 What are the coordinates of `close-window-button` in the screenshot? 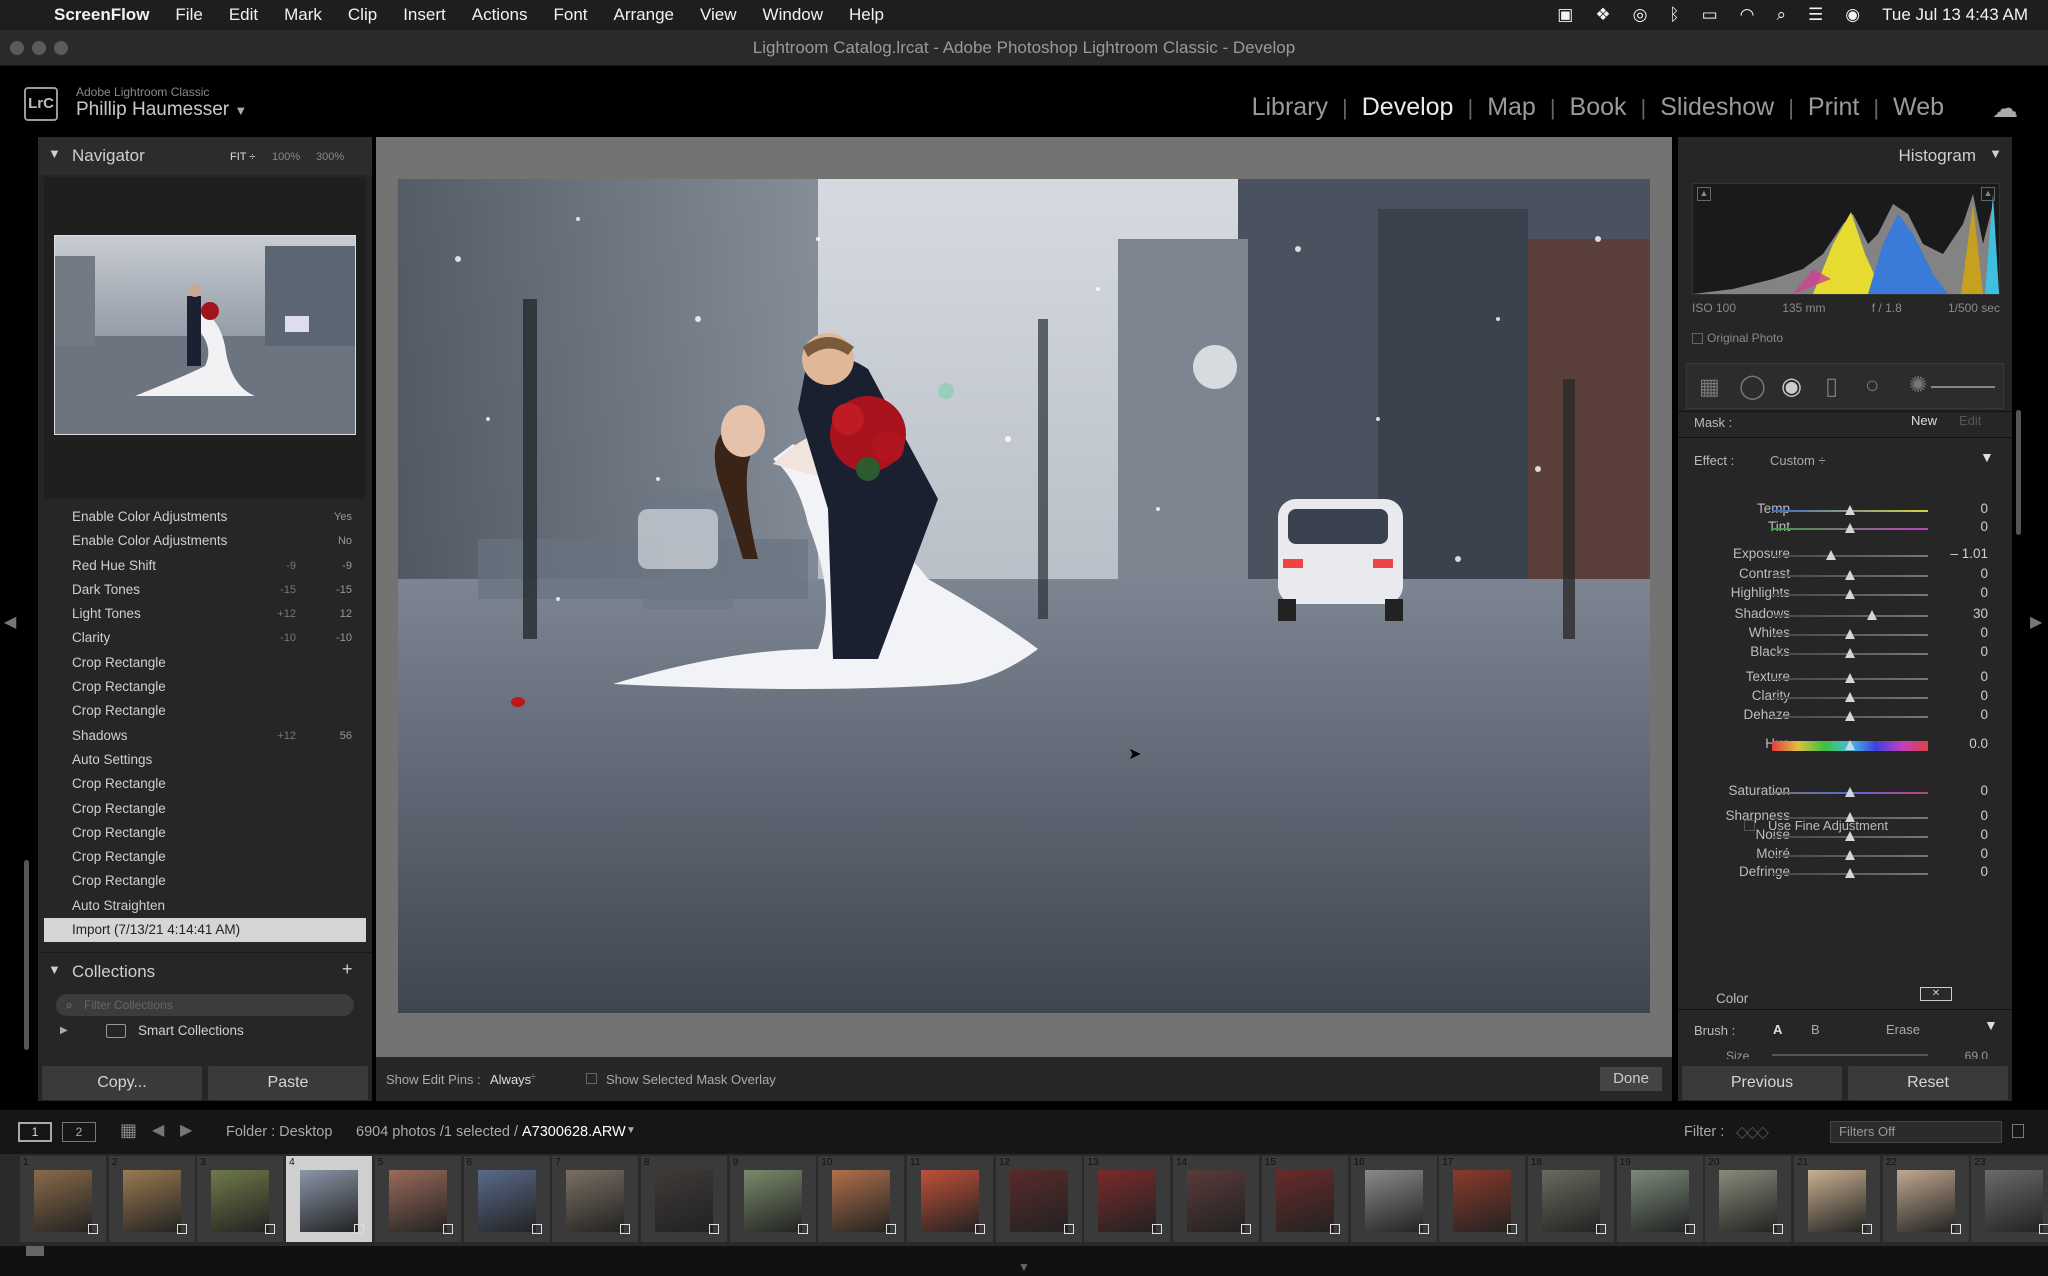 It's located at (17, 48).